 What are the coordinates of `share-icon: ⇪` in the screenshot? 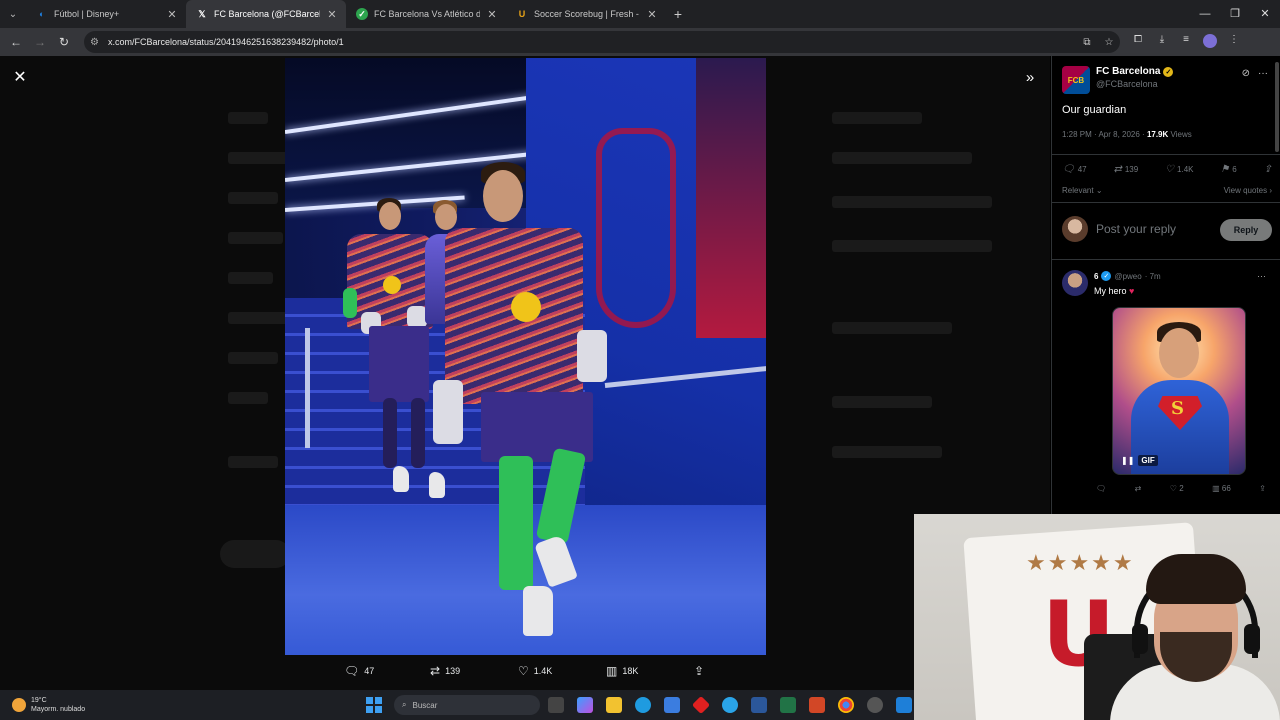 It's located at (1262, 488).